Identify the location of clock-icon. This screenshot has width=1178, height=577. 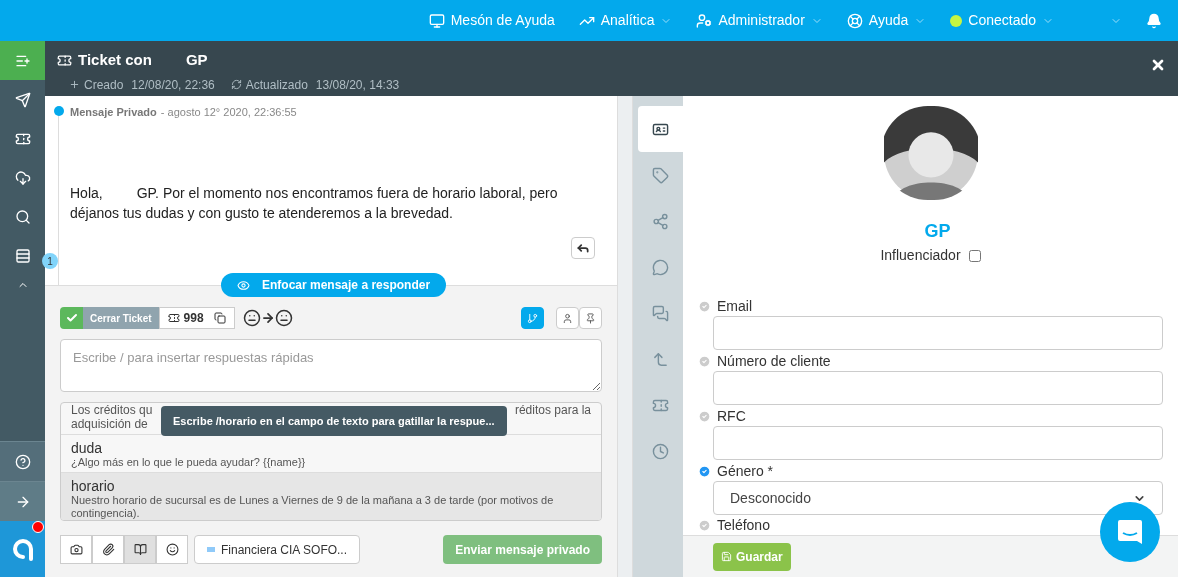
(660, 451).